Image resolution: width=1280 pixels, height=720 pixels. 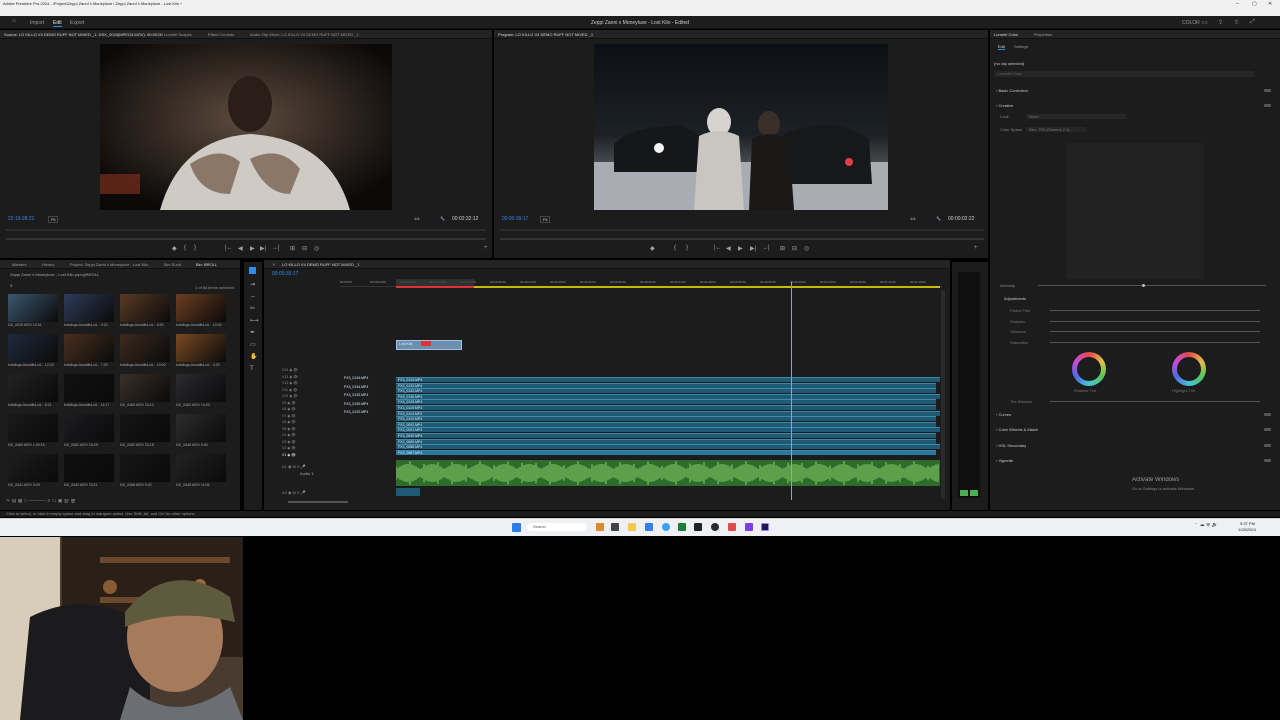 I want to click on tray-icons: ⌃ ☁ ⊕ 🔊, so click(x=1206, y=525).